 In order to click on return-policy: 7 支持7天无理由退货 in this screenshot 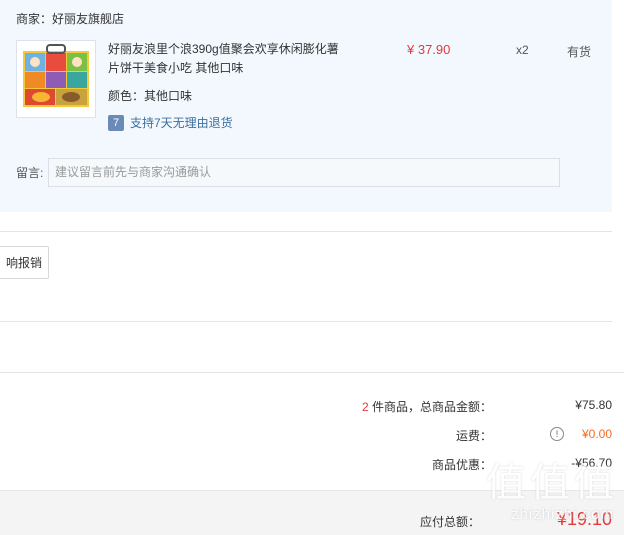, I will do `click(170, 122)`.